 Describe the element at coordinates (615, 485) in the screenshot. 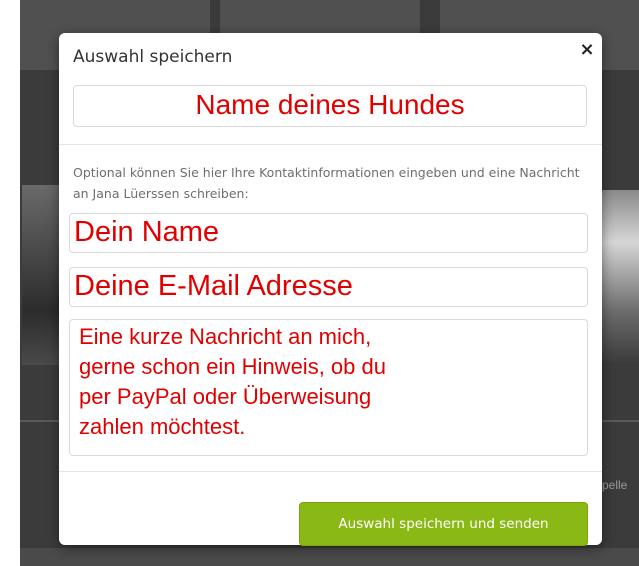

I see `background-partial-text: pelle` at that location.